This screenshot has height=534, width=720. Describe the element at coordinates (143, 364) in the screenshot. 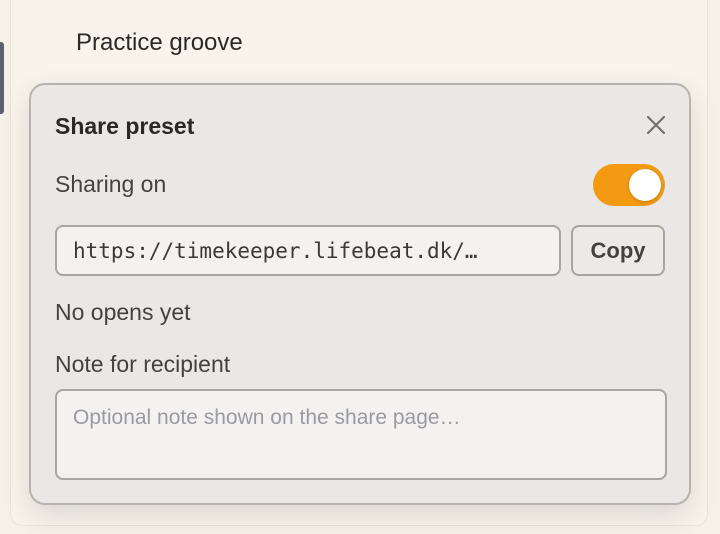

I see `note-label: Note for recipient` at that location.